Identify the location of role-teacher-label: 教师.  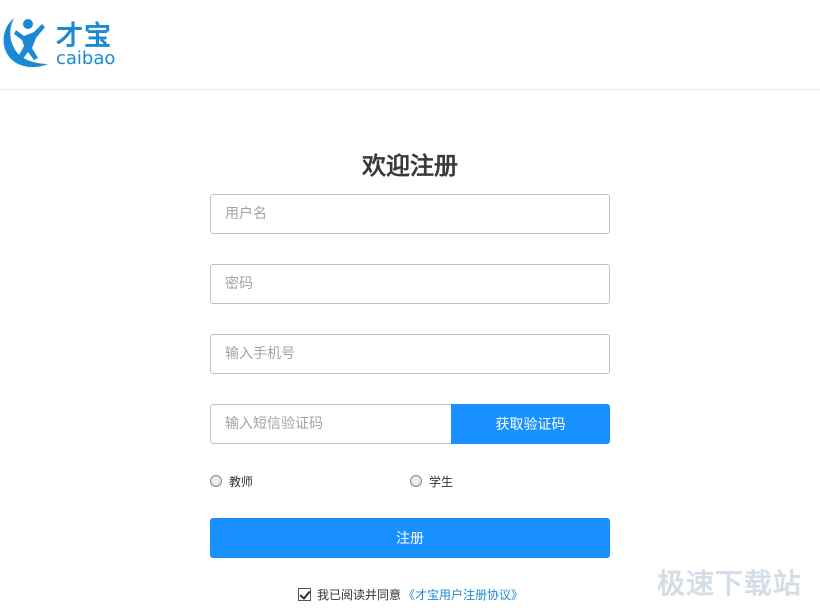
(241, 481).